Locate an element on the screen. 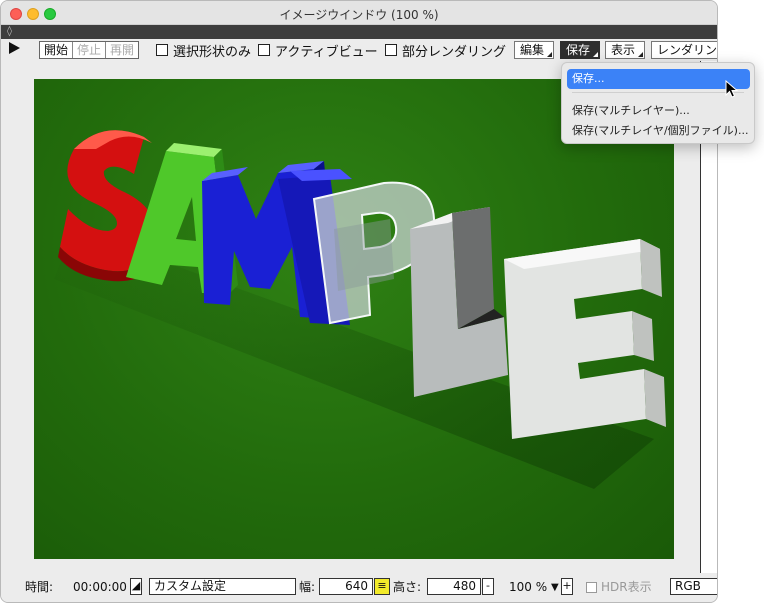 This screenshot has width=764, height=607. height-input: 480 is located at coordinates (454, 586).